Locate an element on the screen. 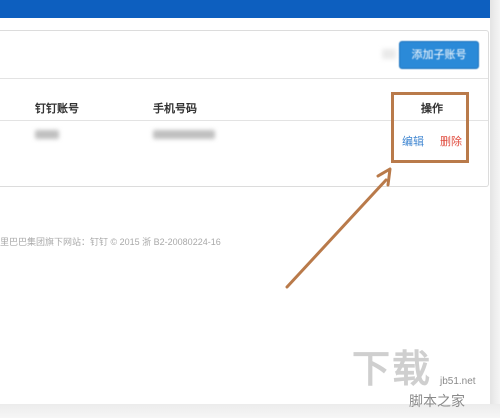 This screenshot has height=418, width=500. add-sub-account-button: 添加子账号 is located at coordinates (439, 55).